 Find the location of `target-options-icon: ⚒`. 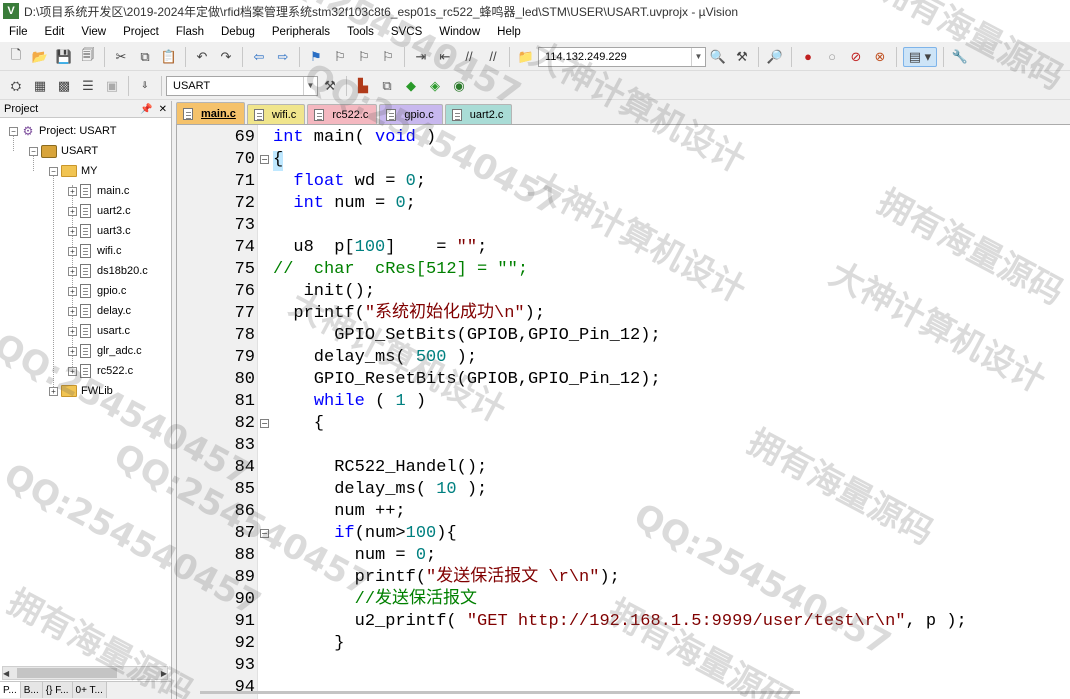

target-options-icon: ⚒ is located at coordinates (330, 86).